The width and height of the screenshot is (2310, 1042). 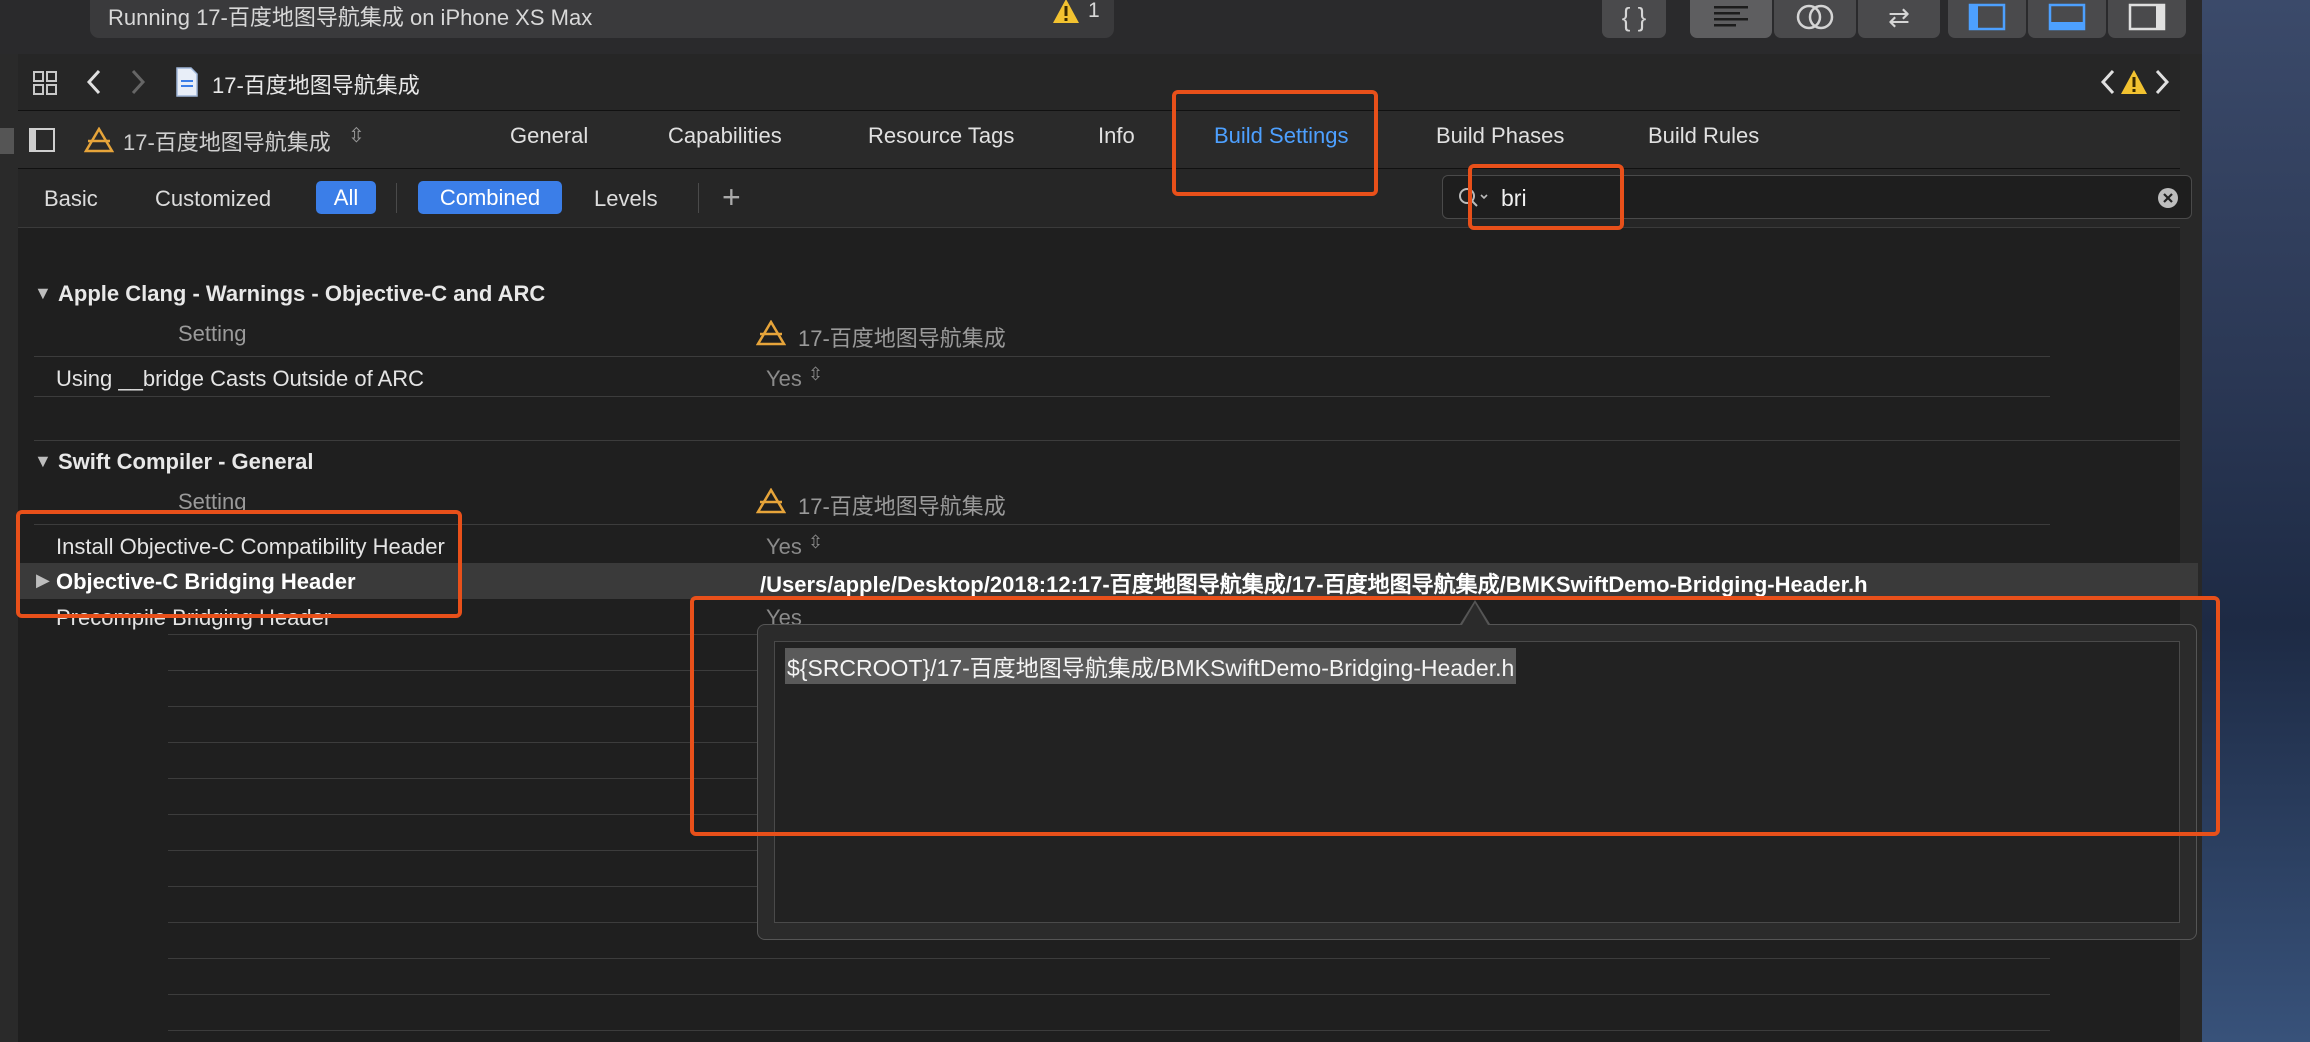 I want to click on warning-count: 1, so click(x=1094, y=11).